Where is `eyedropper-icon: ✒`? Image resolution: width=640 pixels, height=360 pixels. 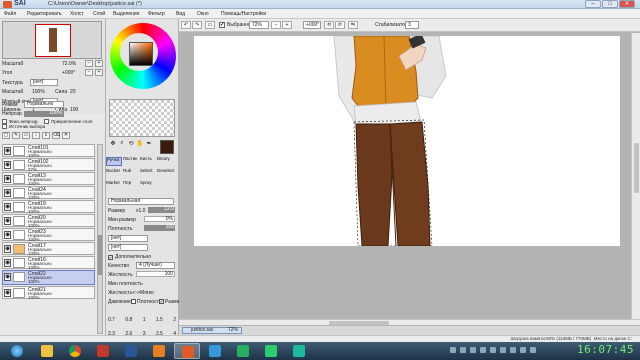 eyedropper-icon: ✒ is located at coordinates (149, 145).